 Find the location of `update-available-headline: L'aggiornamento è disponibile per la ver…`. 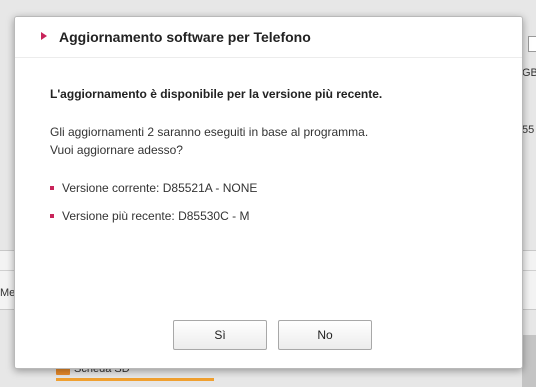

update-available-headline: L'aggiornamento è disponibile per la ver… is located at coordinates (216, 94).